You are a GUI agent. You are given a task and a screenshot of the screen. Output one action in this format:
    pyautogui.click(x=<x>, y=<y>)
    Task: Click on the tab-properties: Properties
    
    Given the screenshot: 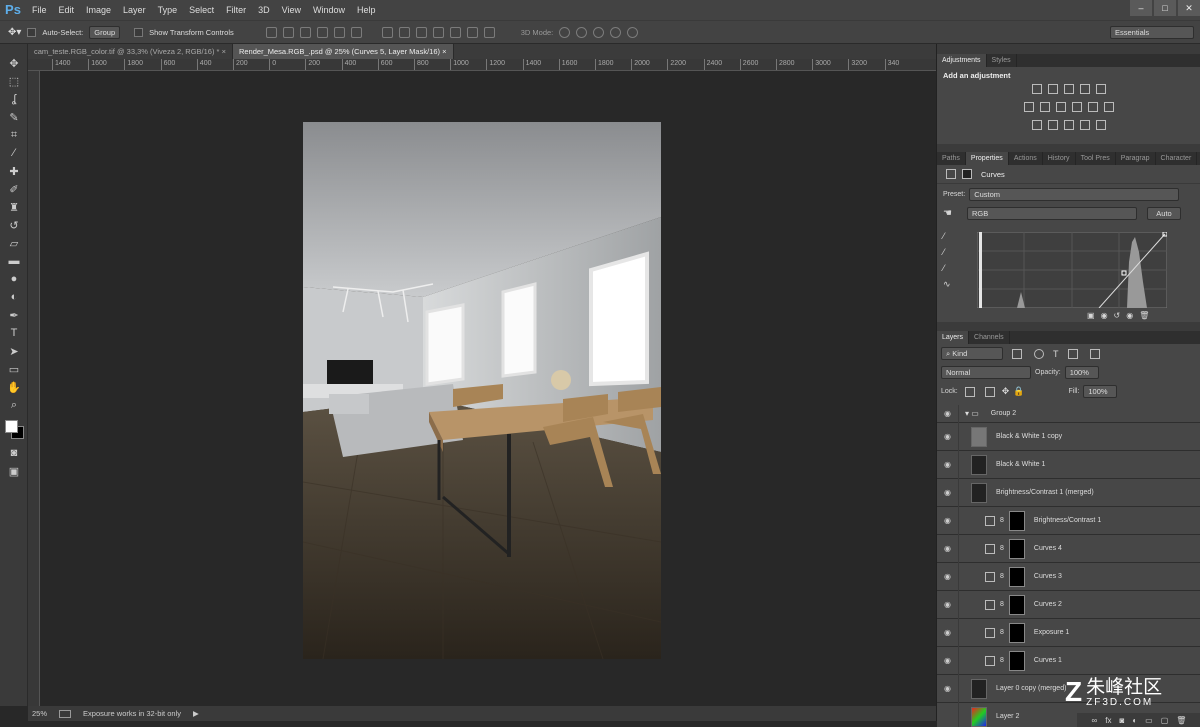 What is the action you would take?
    pyautogui.click(x=987, y=158)
    